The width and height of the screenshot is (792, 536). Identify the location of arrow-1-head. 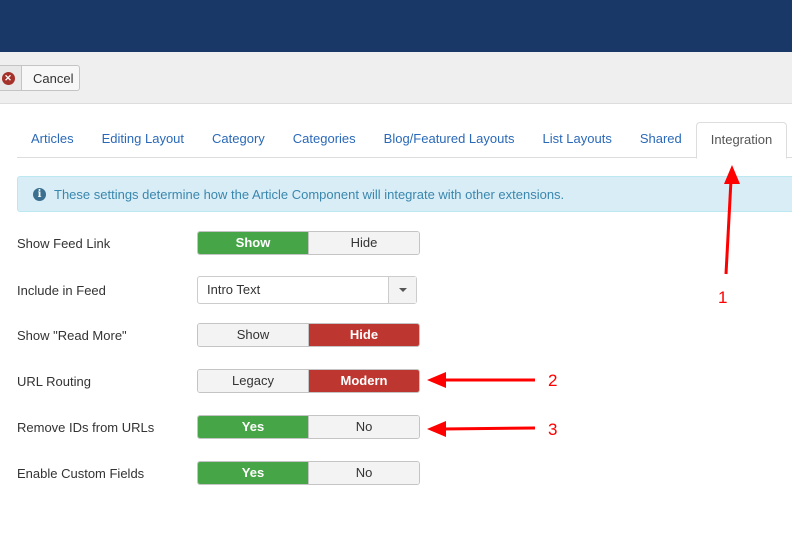
(732, 174).